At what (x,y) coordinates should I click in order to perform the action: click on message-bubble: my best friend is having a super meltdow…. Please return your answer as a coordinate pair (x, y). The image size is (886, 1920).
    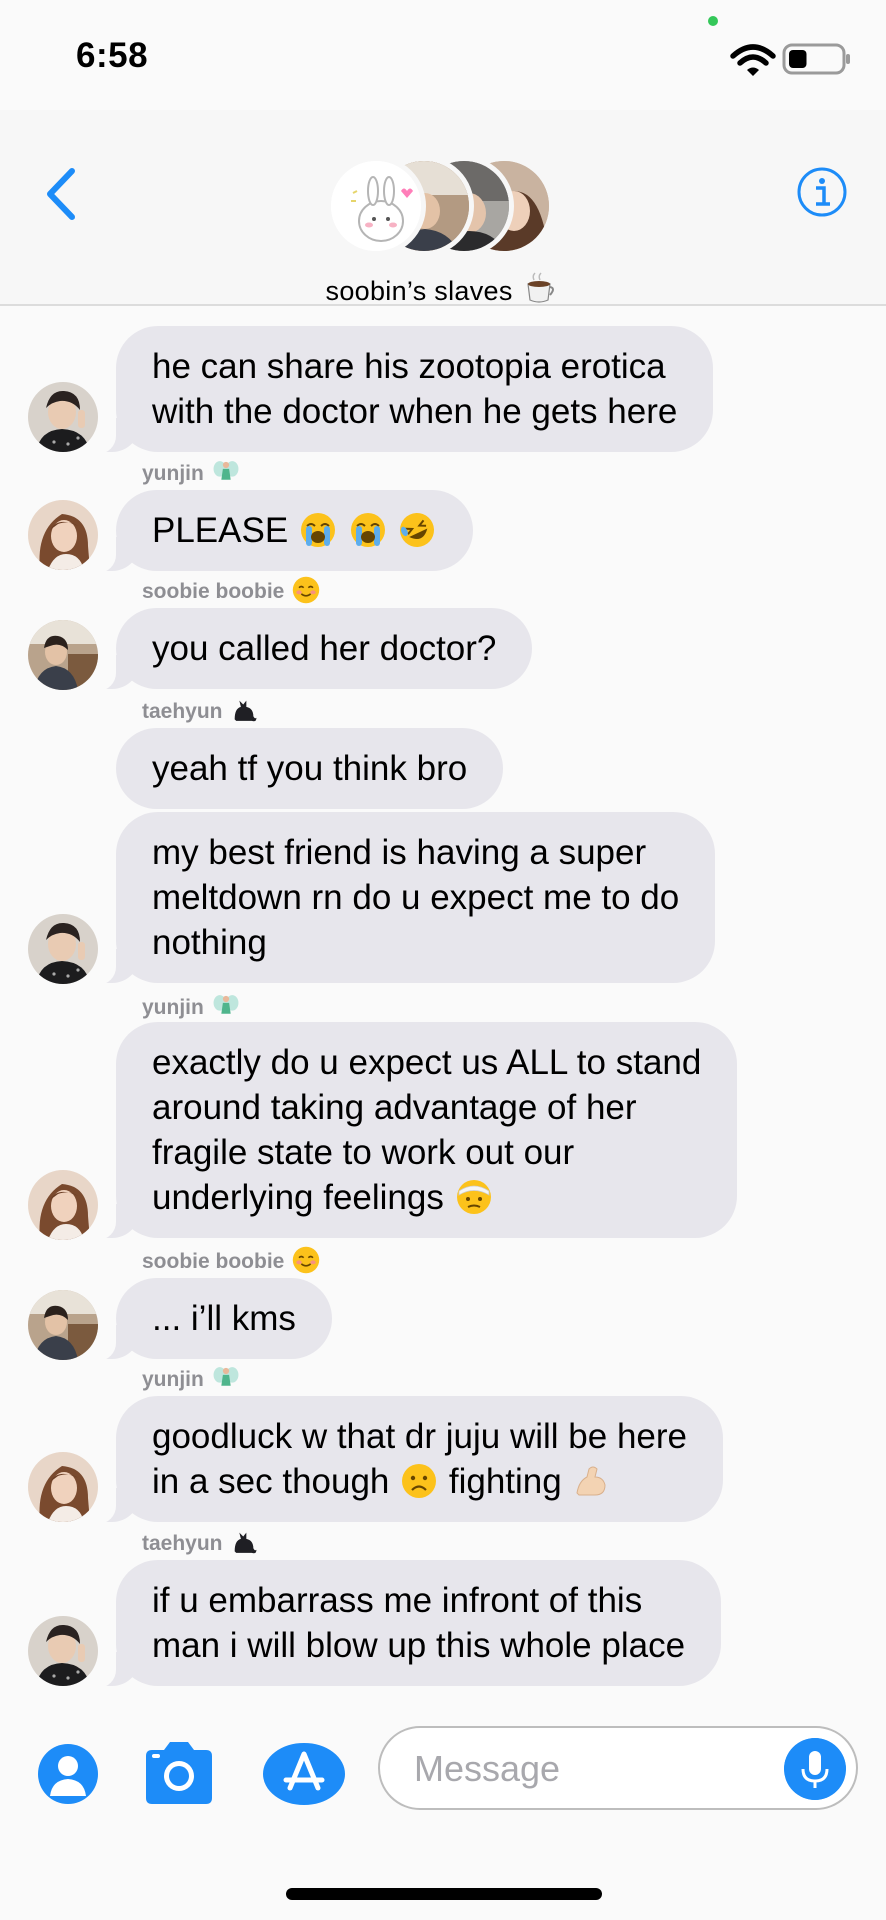
    Looking at the image, I should click on (400, 898).